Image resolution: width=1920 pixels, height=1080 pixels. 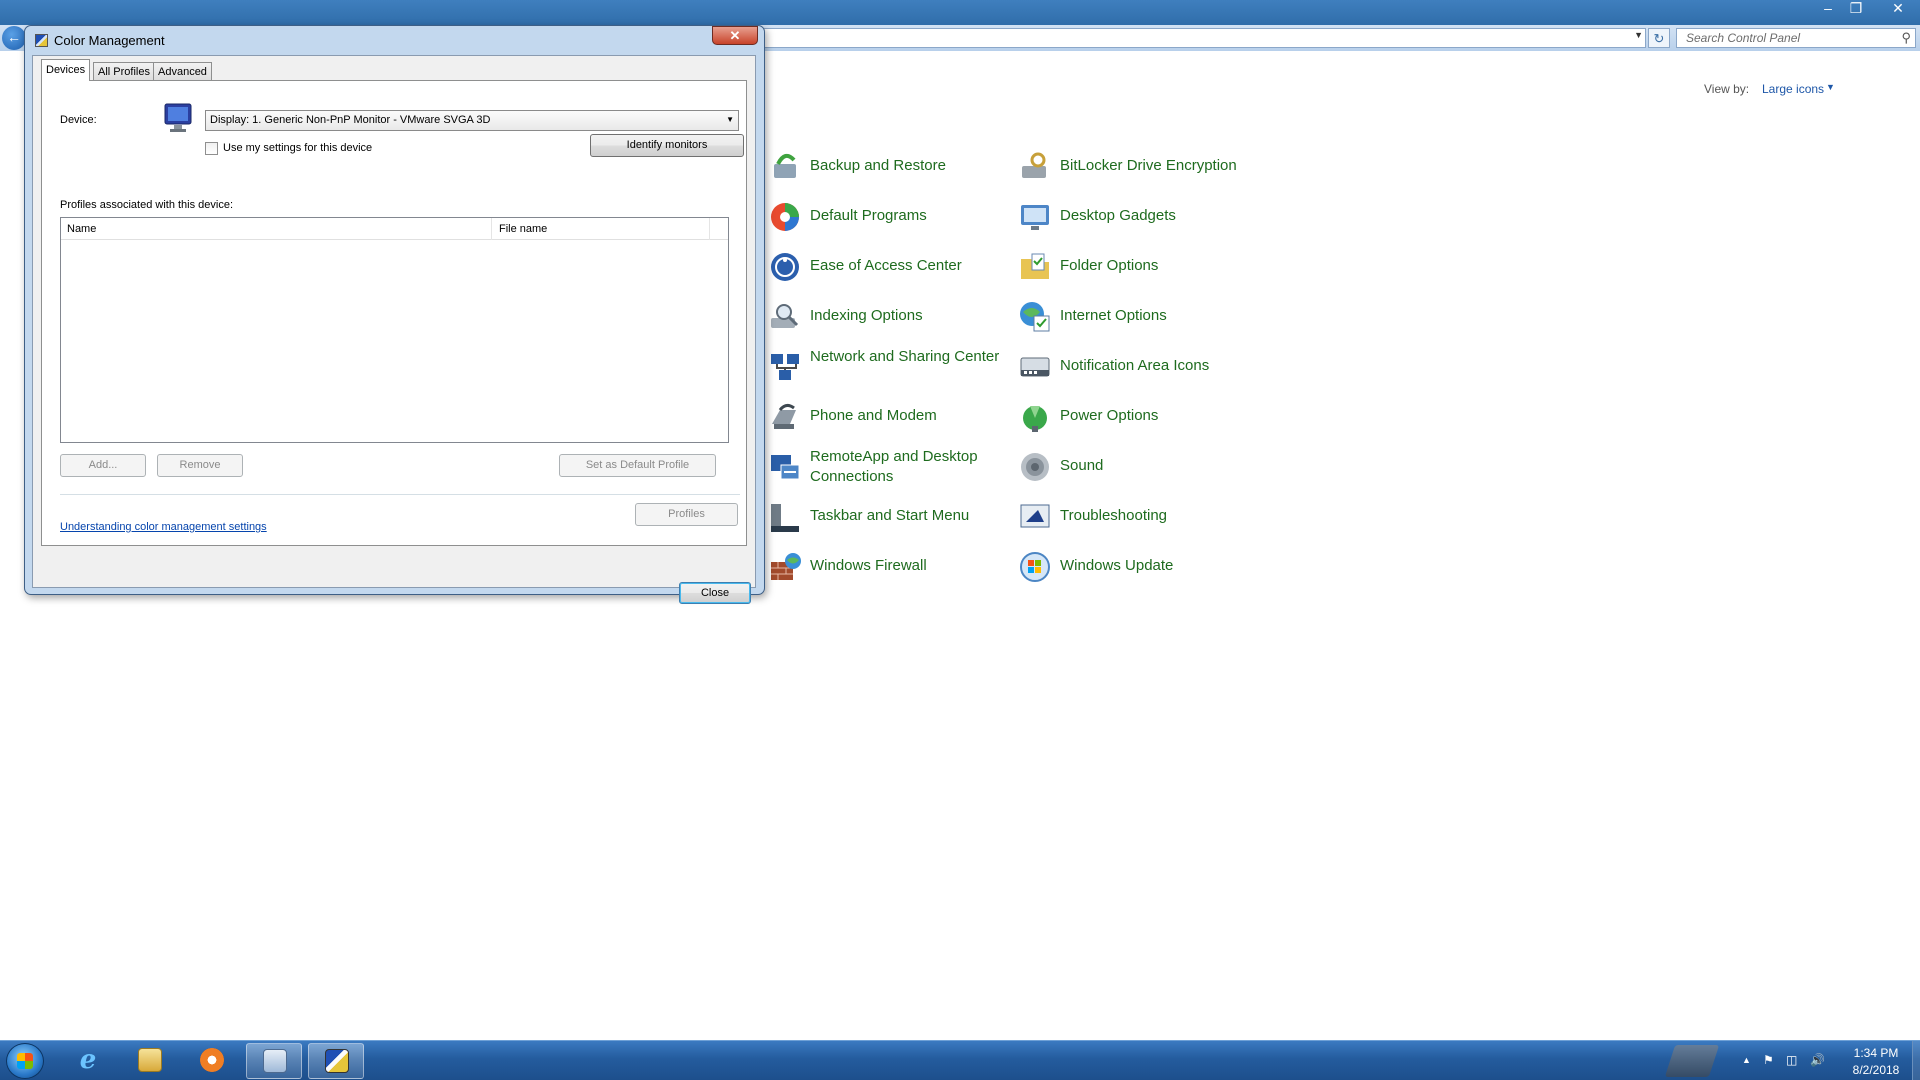 What do you see at coordinates (14, 38) in the screenshot?
I see `back-button: ←` at bounding box center [14, 38].